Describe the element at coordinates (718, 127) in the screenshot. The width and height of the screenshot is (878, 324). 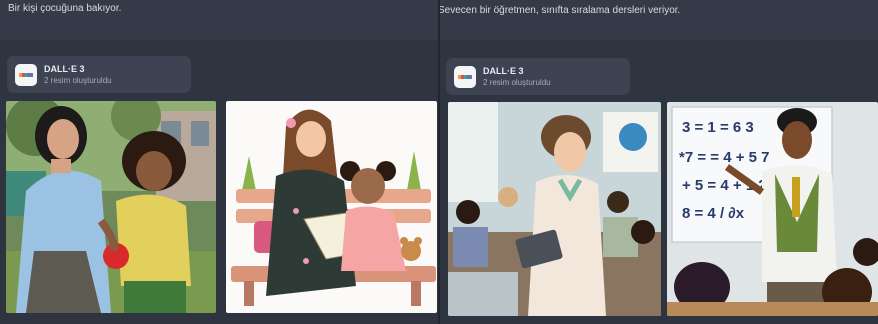
I see `whiteboard-line-1: 3 = 1 = 6 3` at that location.